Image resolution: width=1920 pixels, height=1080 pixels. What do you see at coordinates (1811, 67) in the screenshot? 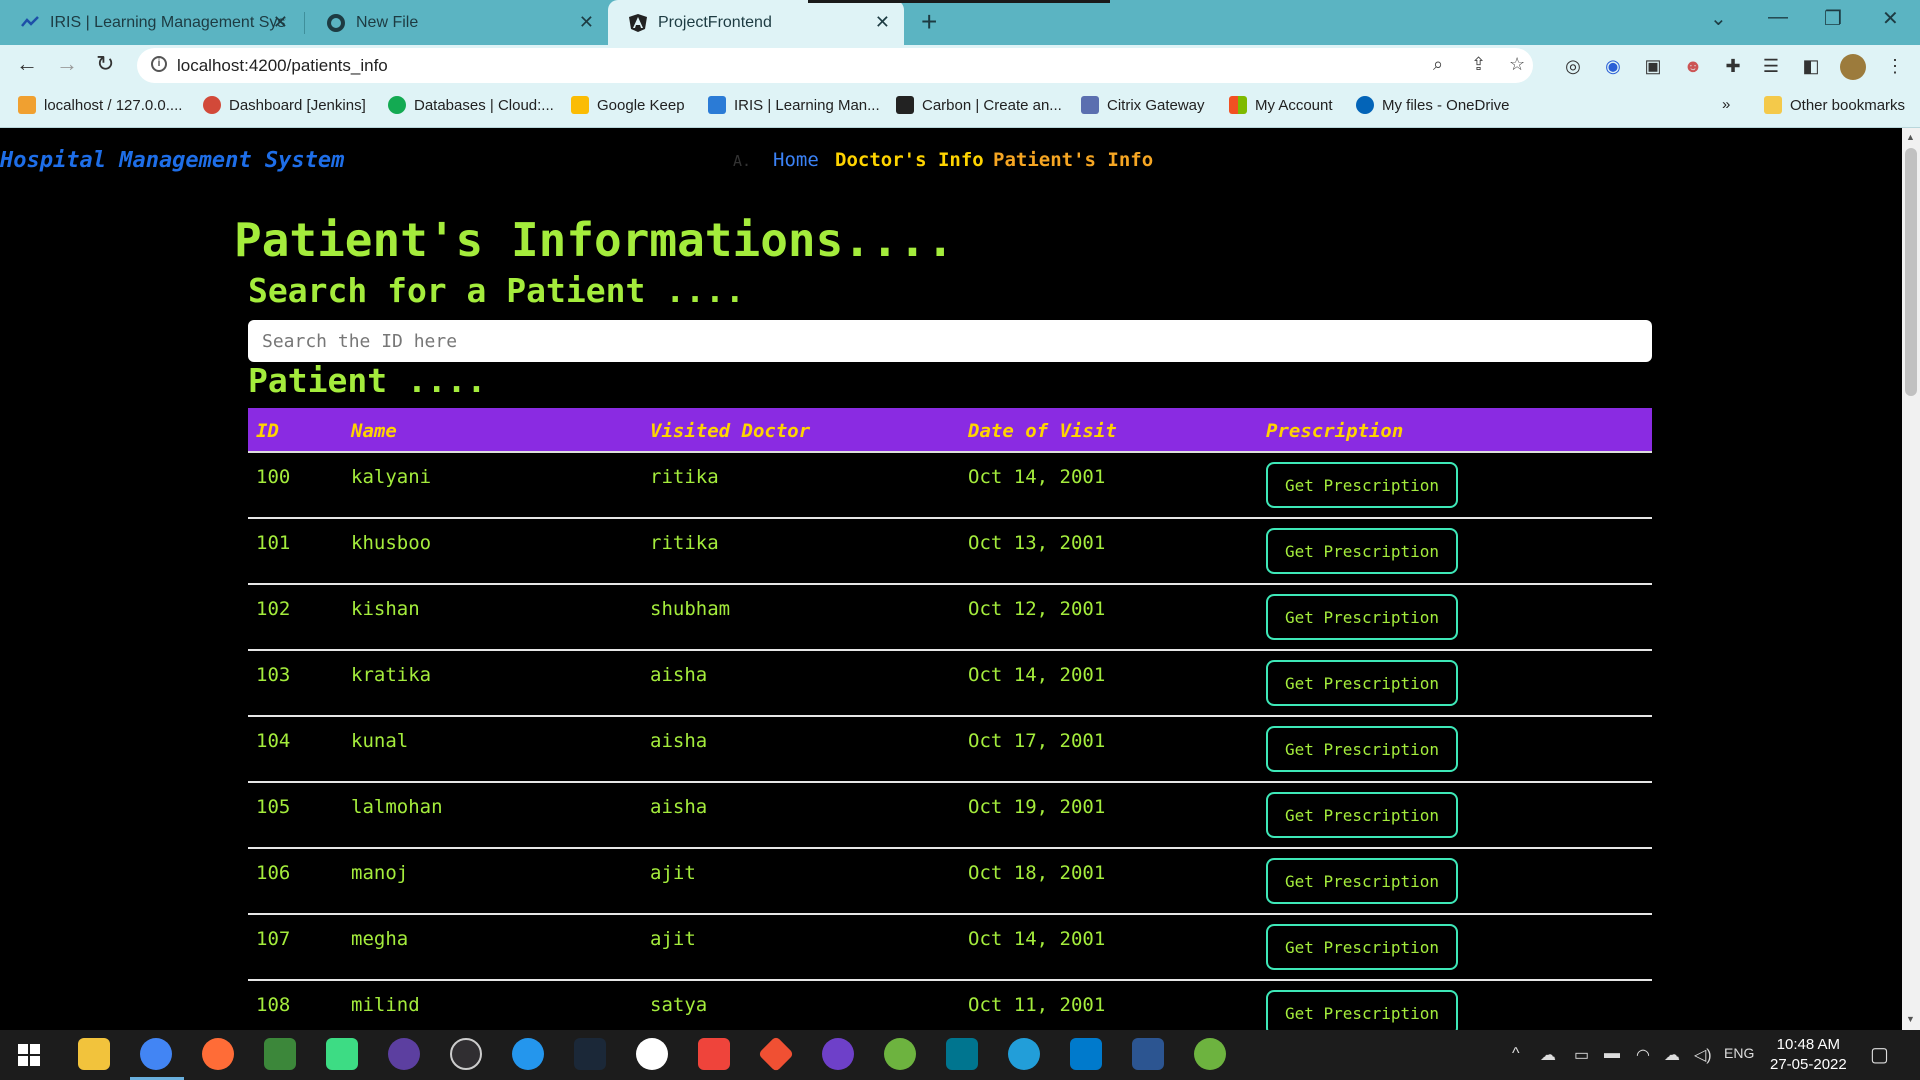
I see `side-panel-icon: ◧` at bounding box center [1811, 67].